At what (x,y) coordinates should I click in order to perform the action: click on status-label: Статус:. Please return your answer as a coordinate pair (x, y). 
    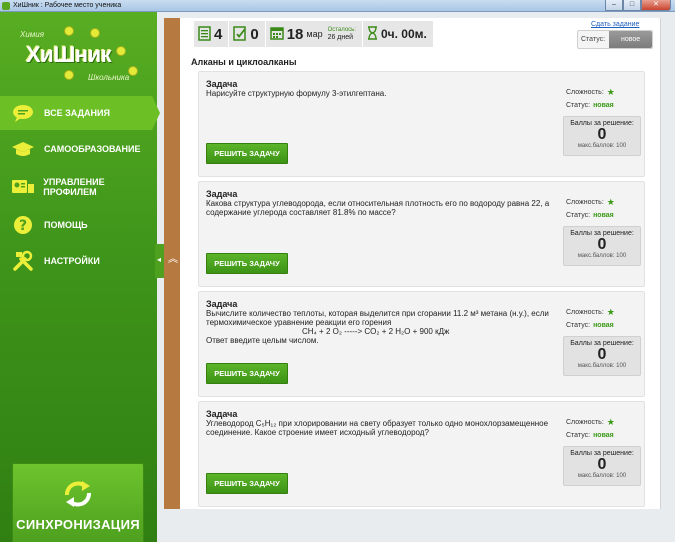
    Looking at the image, I should click on (593, 39).